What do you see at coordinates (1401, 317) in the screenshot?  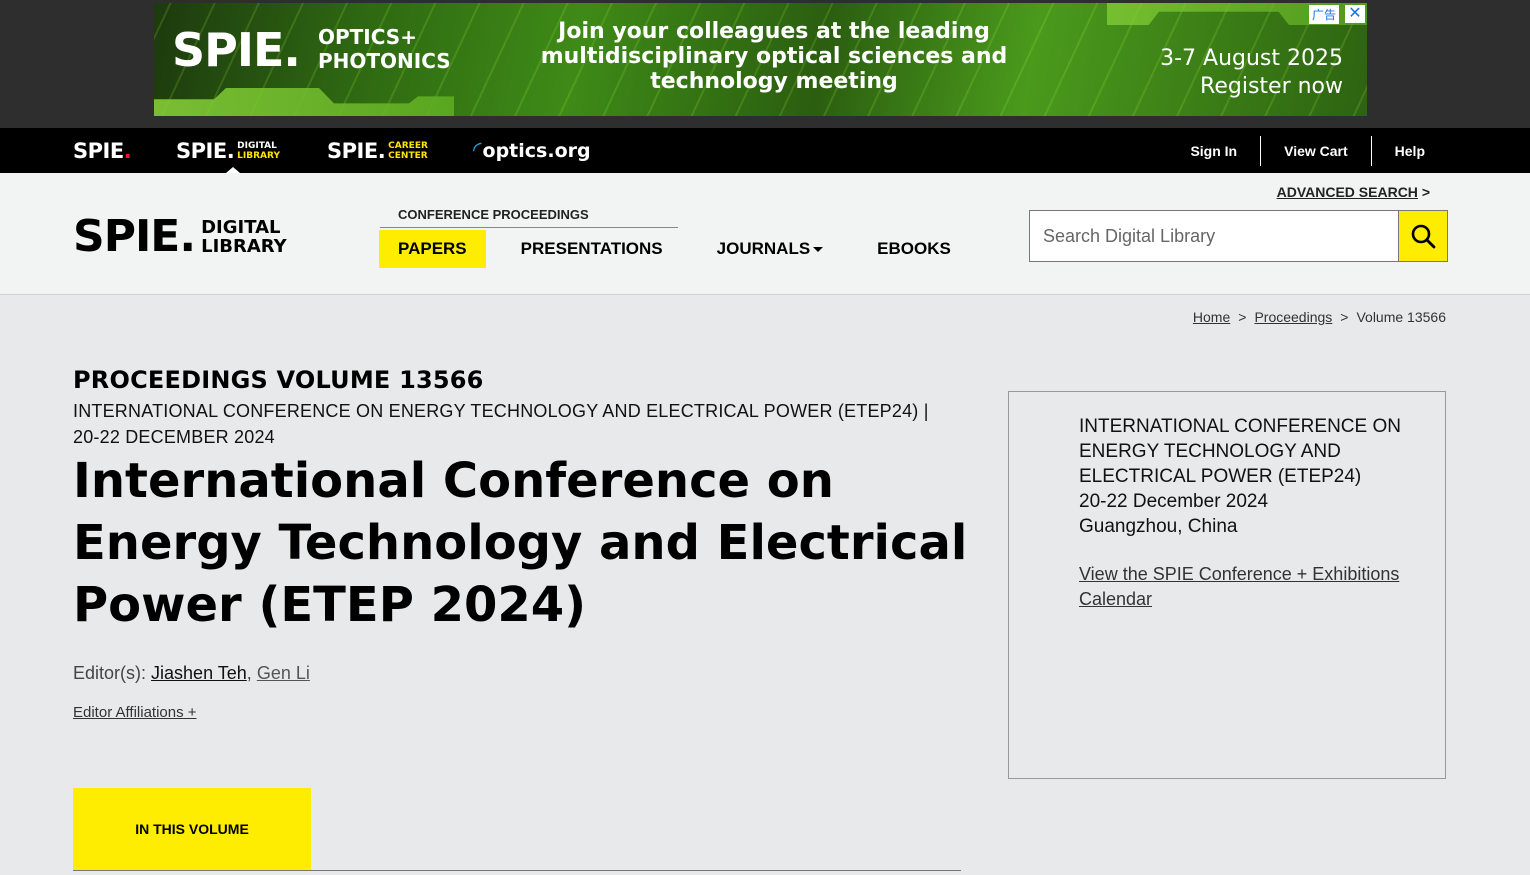 I see `breadcrumb-current: Volume 13566` at bounding box center [1401, 317].